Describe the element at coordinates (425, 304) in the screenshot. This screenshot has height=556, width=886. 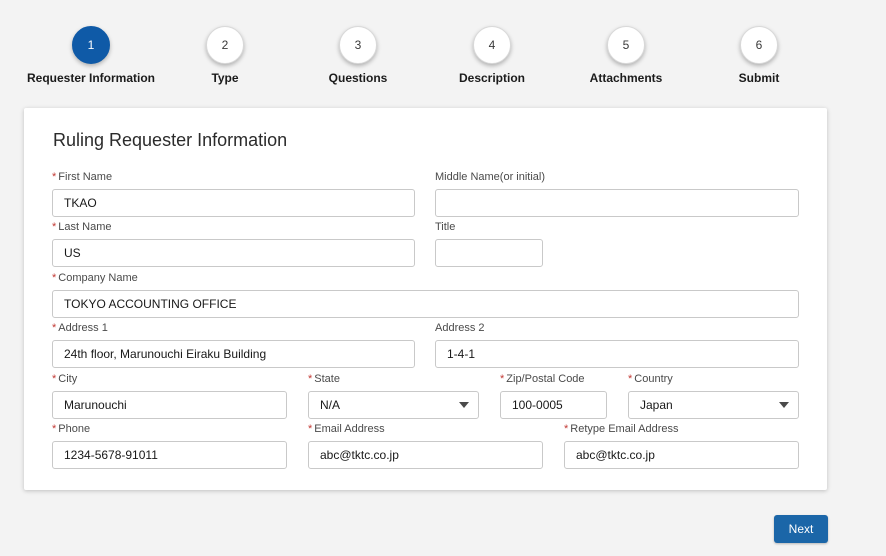
I see `company-name-input: TOKYO ACCOUNTING OFFICE` at that location.